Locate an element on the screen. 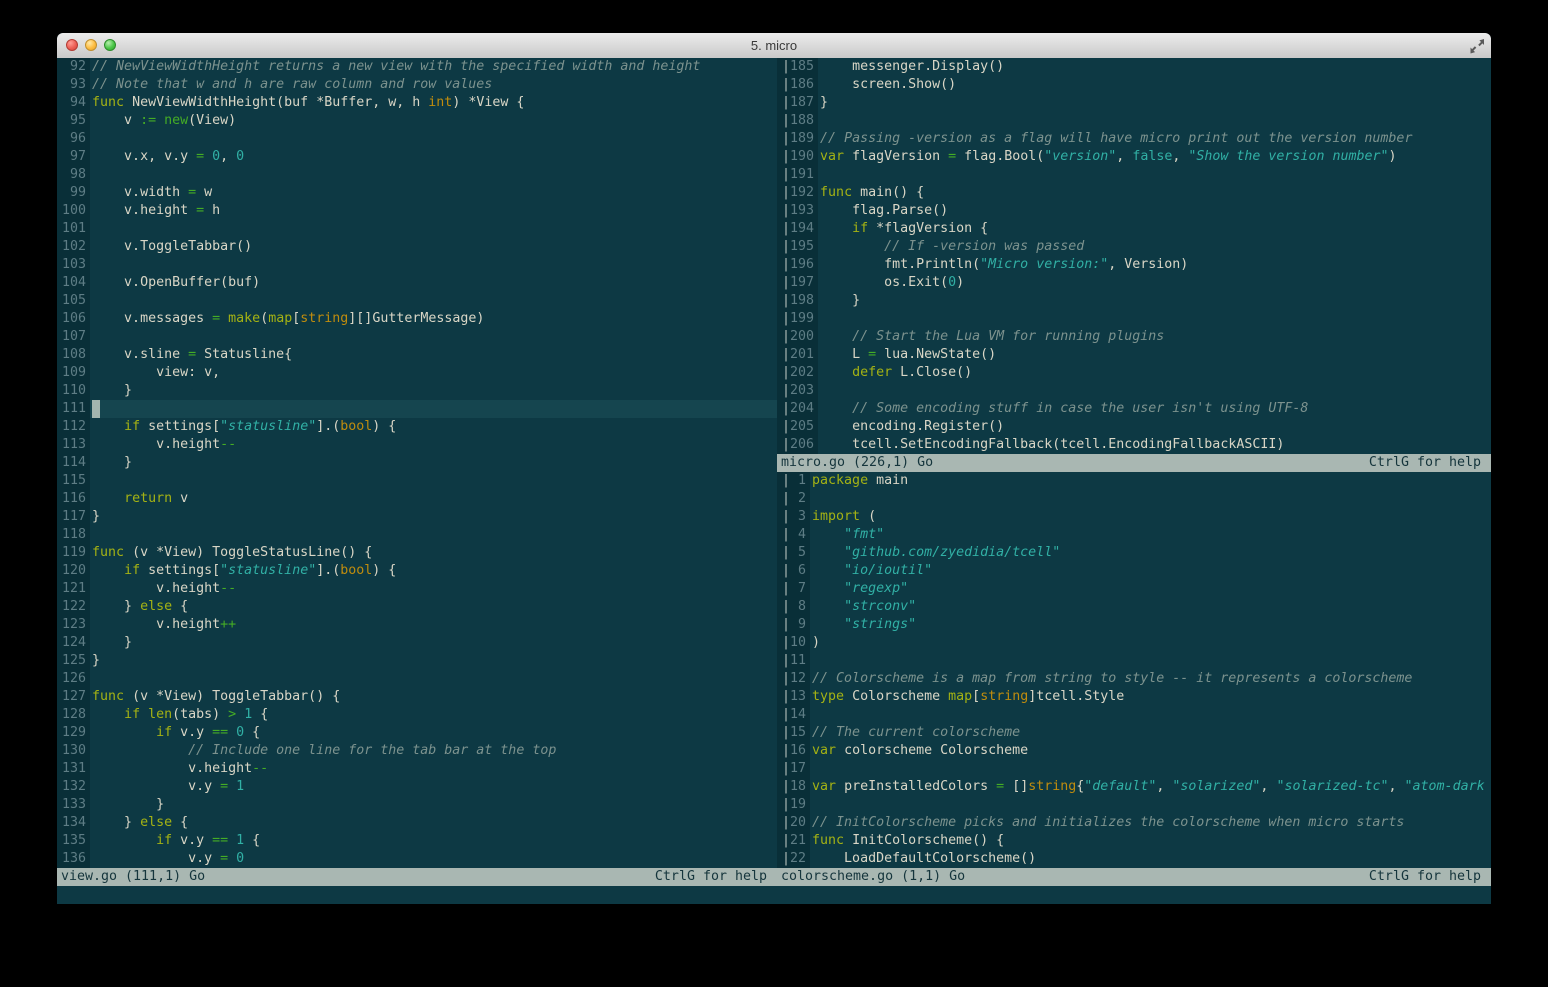 The image size is (1548, 987). code-line: 117} is located at coordinates (417, 517).